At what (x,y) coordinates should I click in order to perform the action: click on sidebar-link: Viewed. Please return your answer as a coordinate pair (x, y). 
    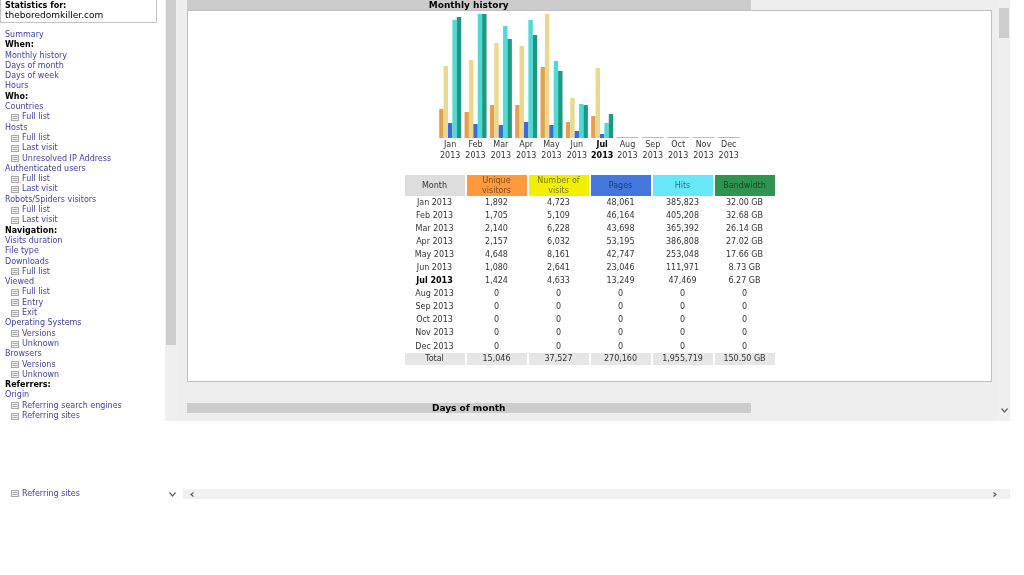
    Looking at the image, I should click on (19, 282).